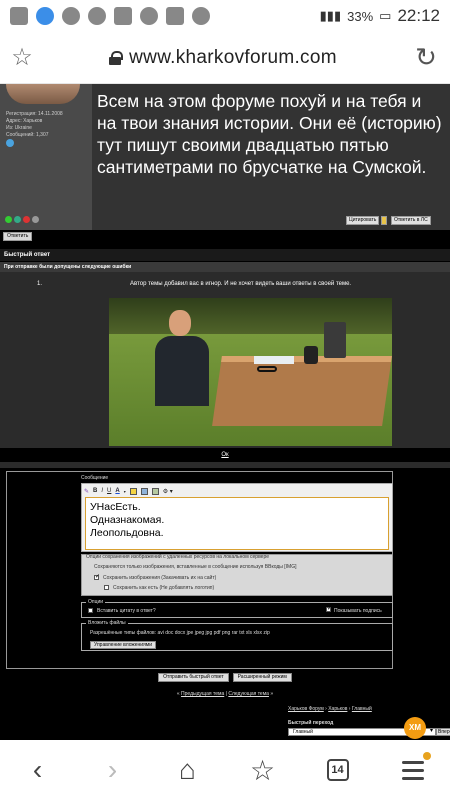 This screenshot has width=450, height=800. I want to click on post-action-icons, so click(22, 219).